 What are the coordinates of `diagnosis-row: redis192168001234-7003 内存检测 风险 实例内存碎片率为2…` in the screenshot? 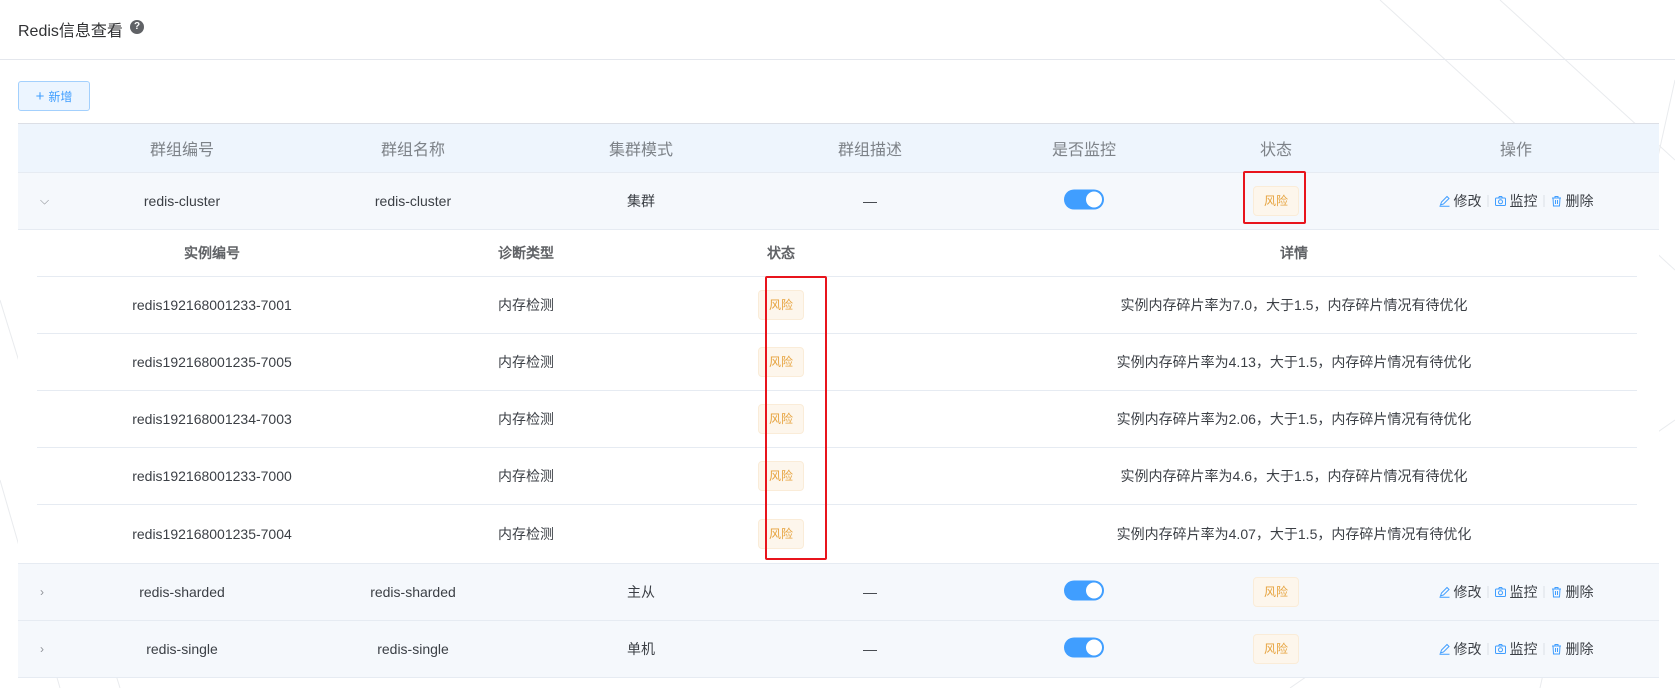 It's located at (837, 419).